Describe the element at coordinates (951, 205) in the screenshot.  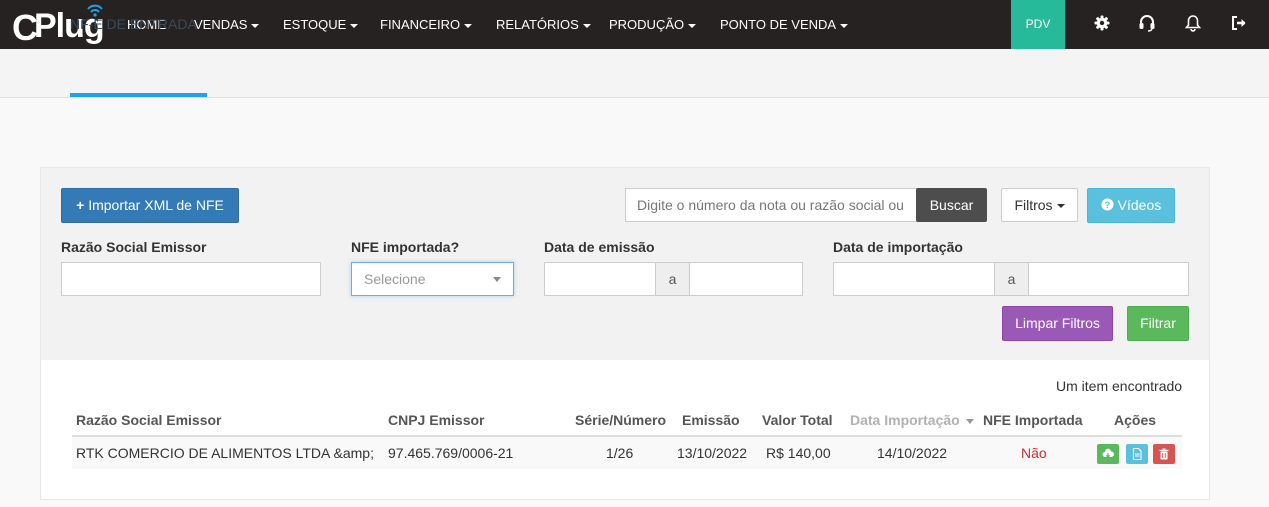
I see `search-button: Buscar` at that location.